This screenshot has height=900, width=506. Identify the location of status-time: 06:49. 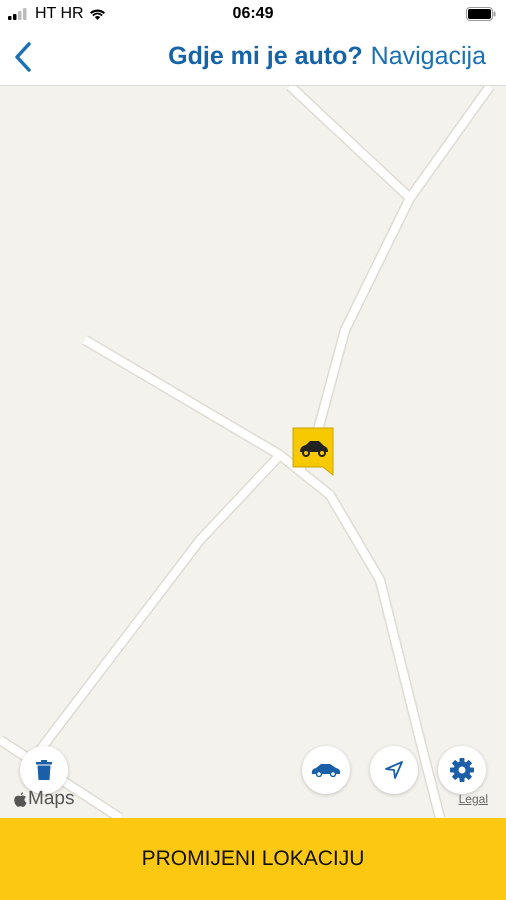
(253, 14).